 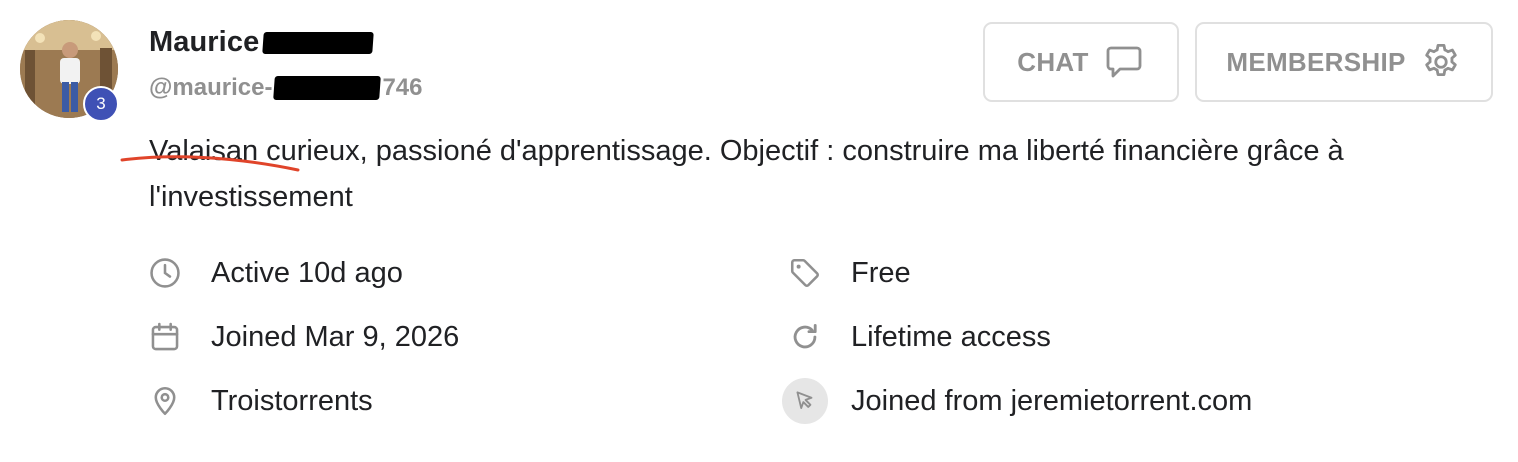 I want to click on membership-button-label: MEMBERSHIP, so click(x=1316, y=61).